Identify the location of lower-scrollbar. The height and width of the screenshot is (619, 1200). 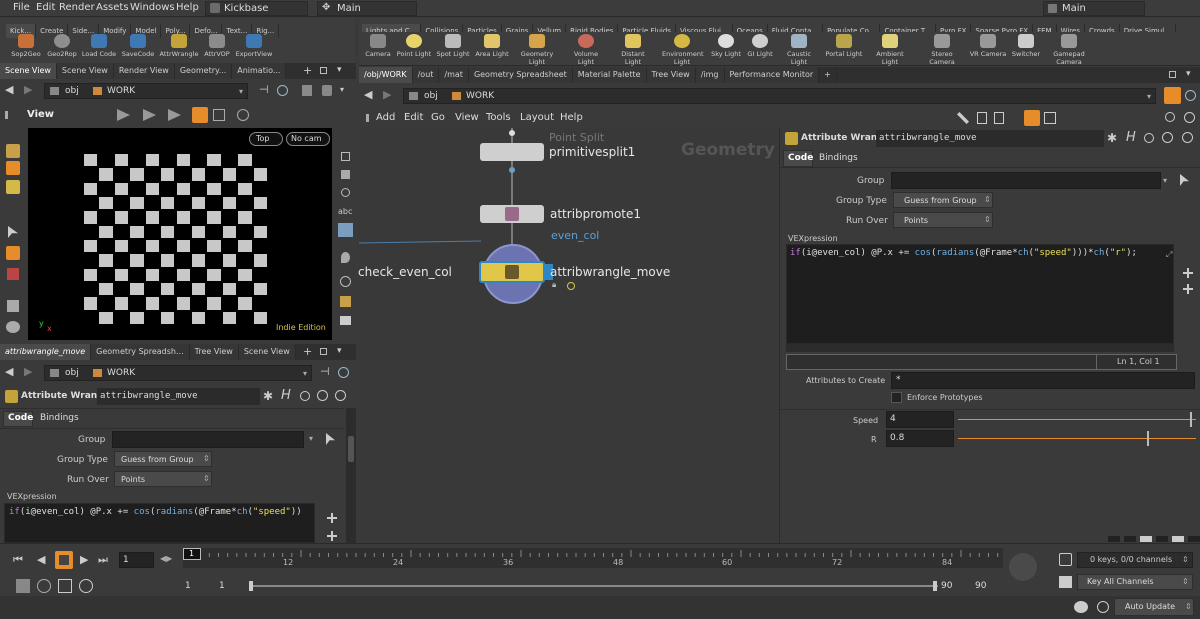
(351, 475).